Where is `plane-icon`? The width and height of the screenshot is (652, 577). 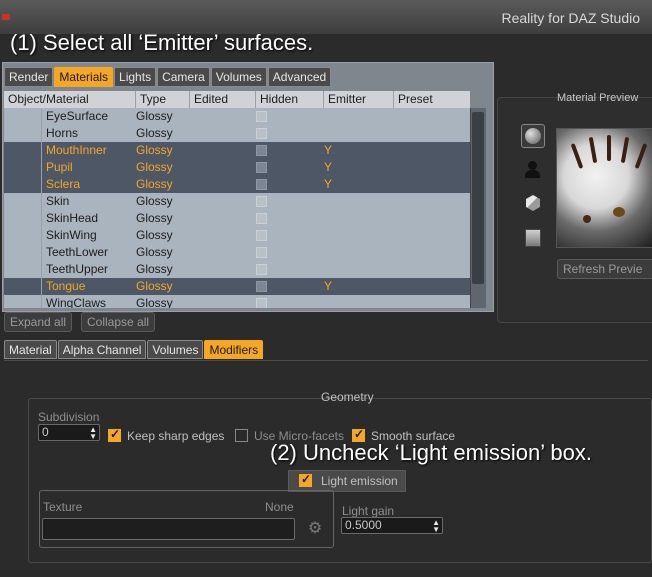
plane-icon is located at coordinates (533, 238).